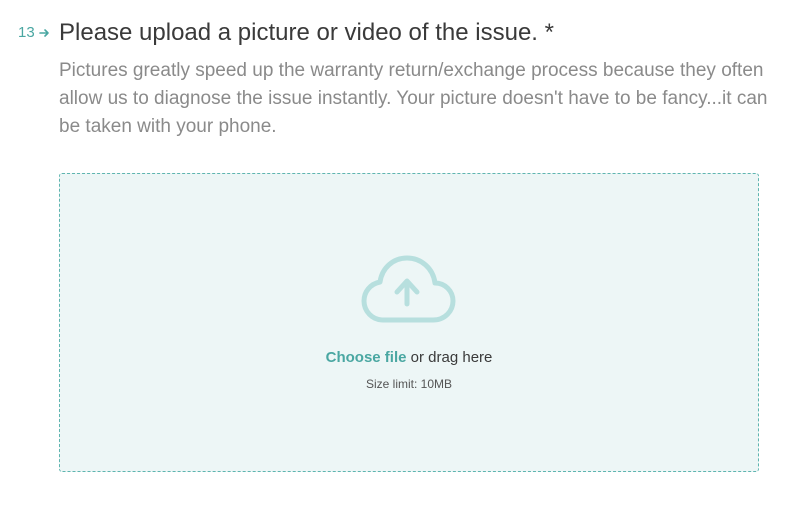 The image size is (812, 523). I want to click on choose-file-link: Choose file, so click(366, 357).